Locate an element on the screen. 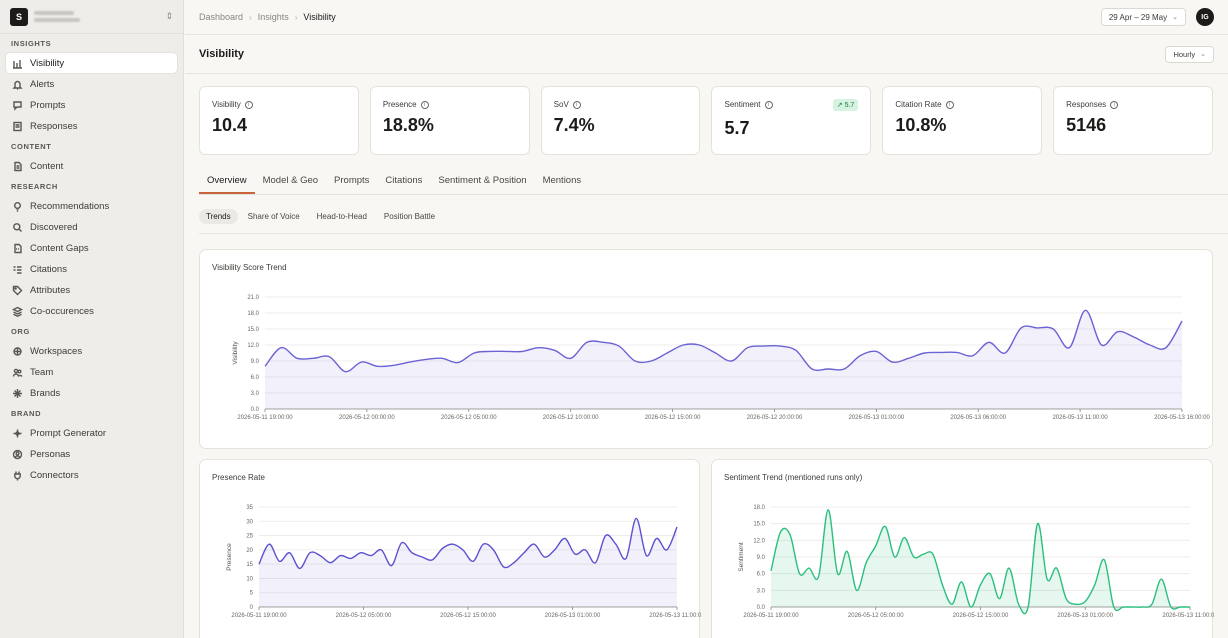 The height and width of the screenshot is (638, 1228). kpi-card-responses: Responses i 5146 is located at coordinates (1133, 120).